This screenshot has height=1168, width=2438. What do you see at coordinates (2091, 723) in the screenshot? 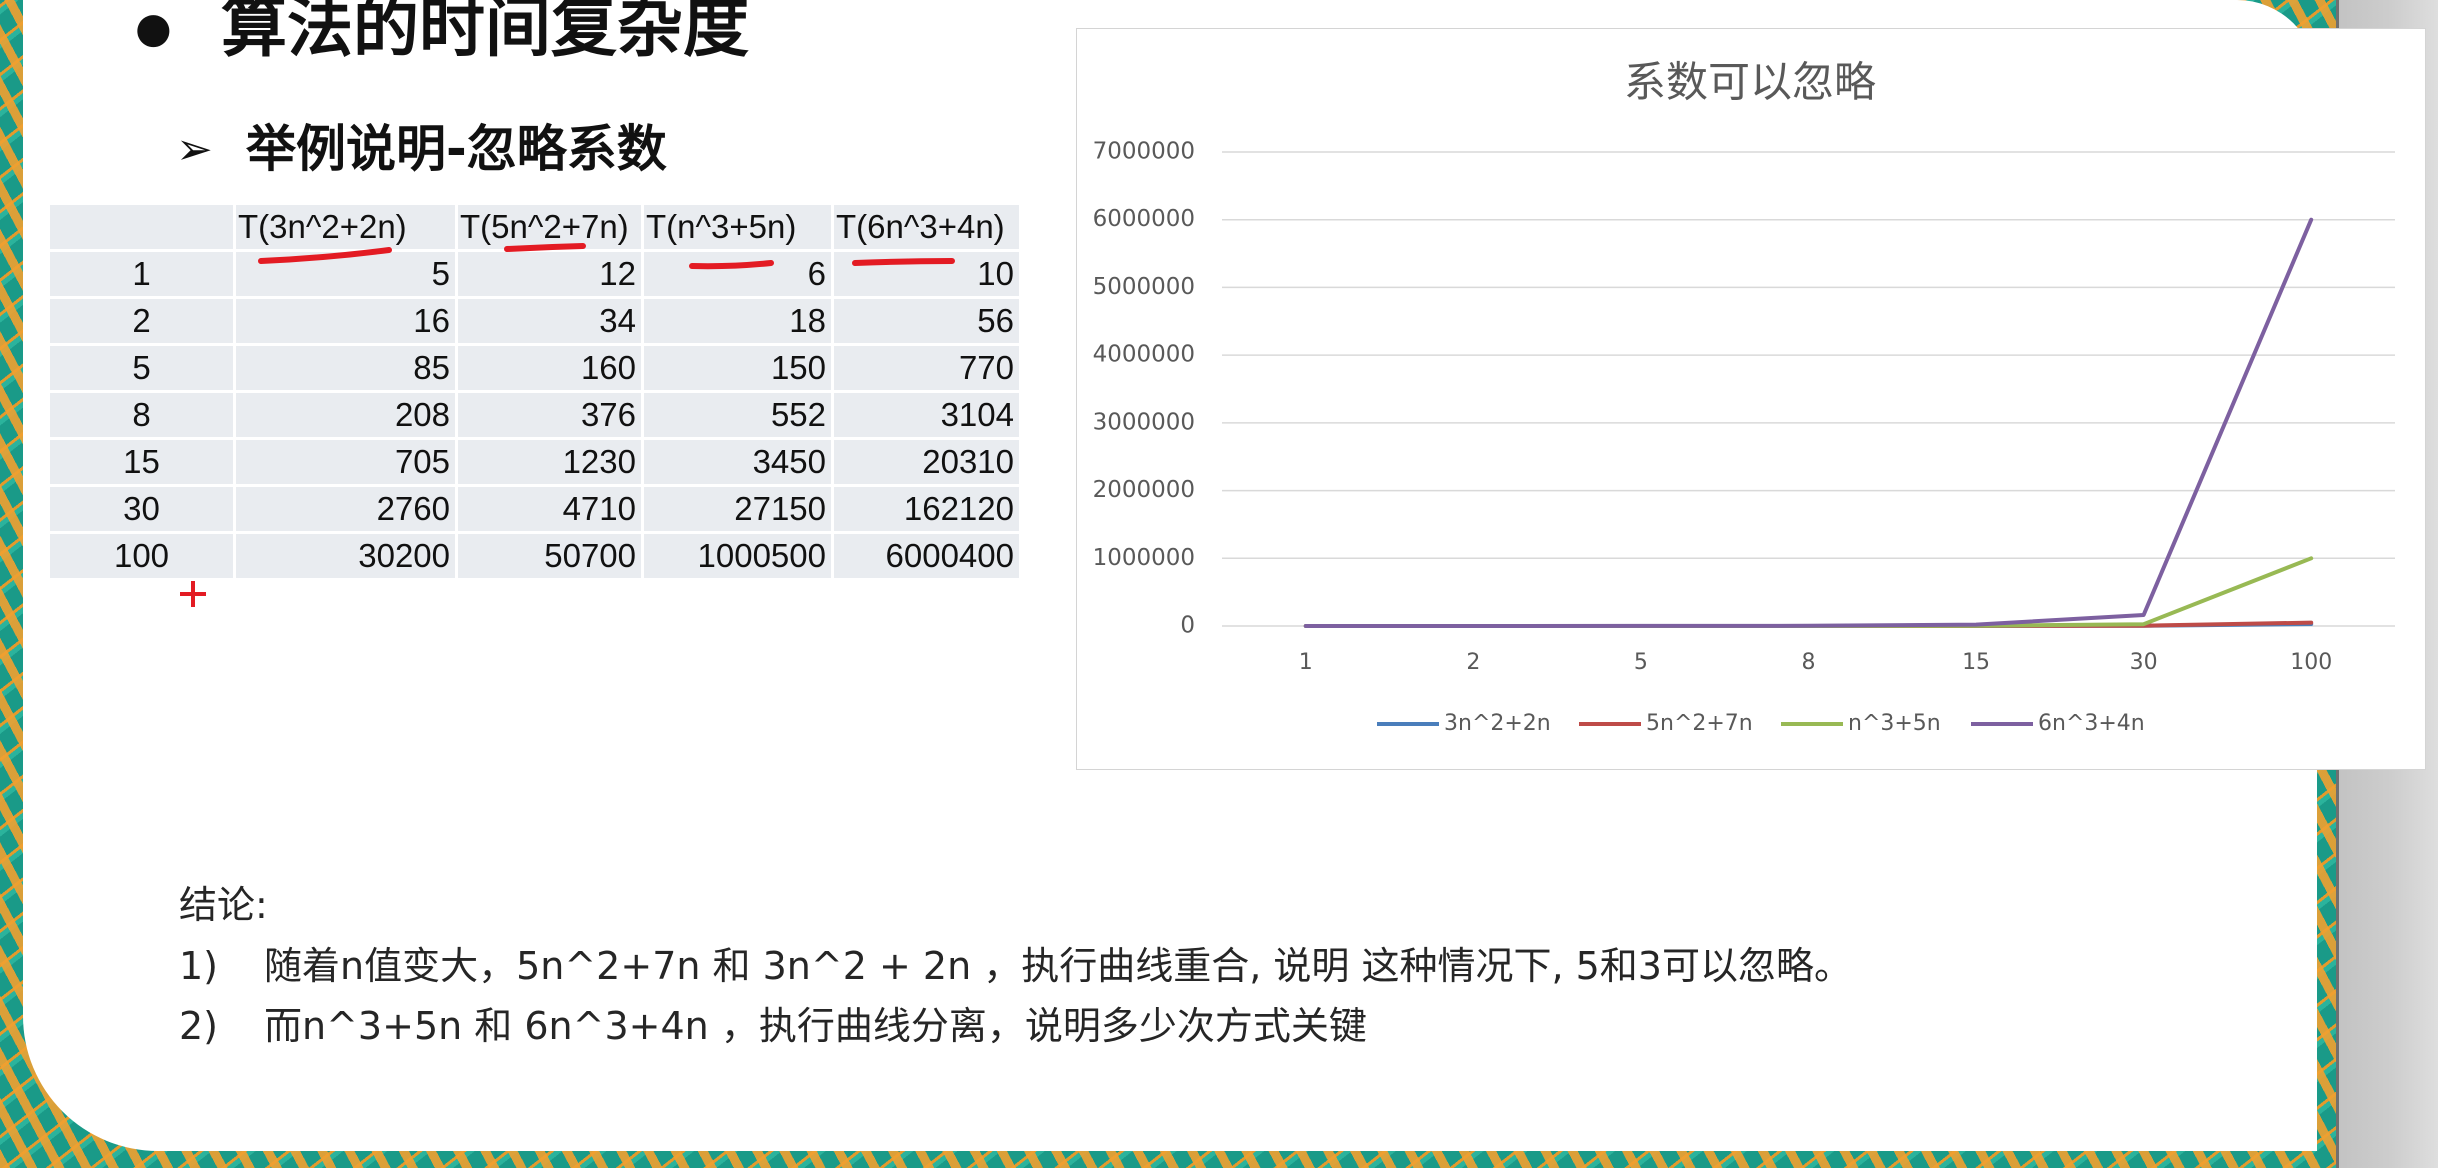
I see `legend-label: 6n^3+4n` at bounding box center [2091, 723].